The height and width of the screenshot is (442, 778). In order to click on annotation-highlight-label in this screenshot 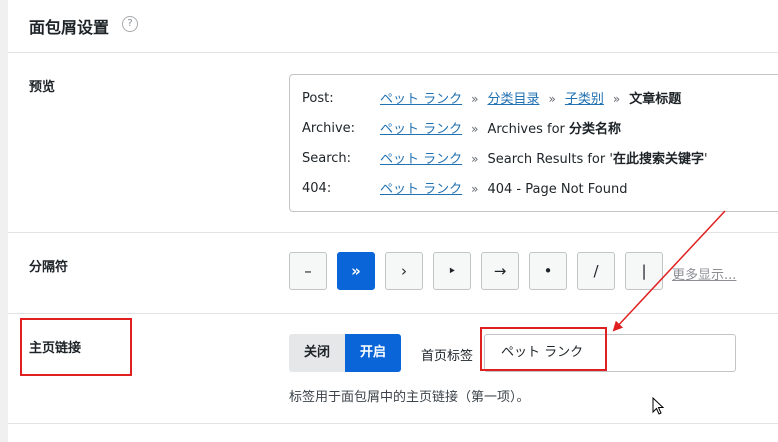, I will do `click(76, 347)`.